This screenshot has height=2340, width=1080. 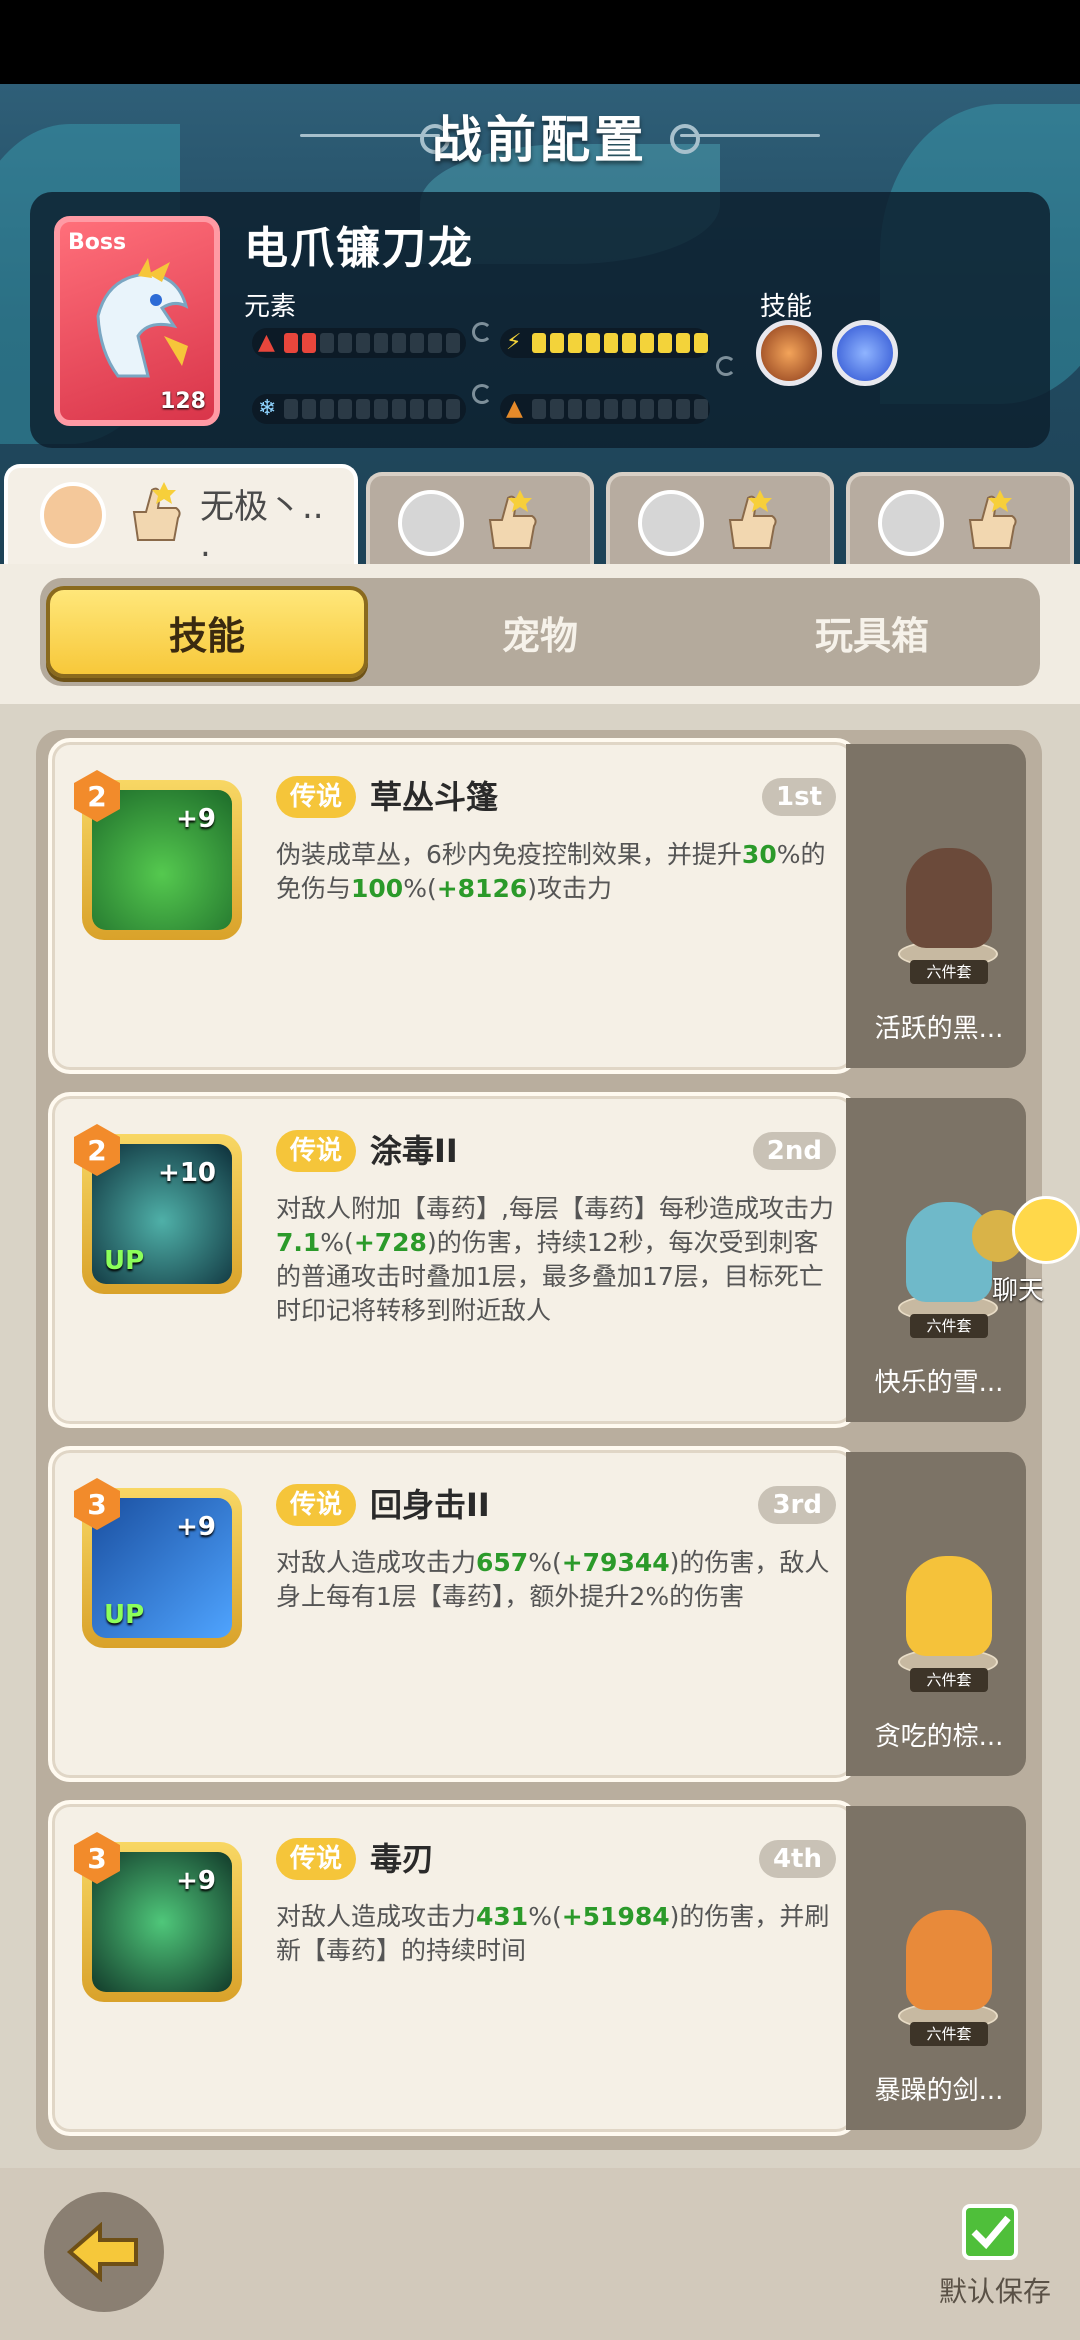 I want to click on status-bar, so click(x=540, y=42).